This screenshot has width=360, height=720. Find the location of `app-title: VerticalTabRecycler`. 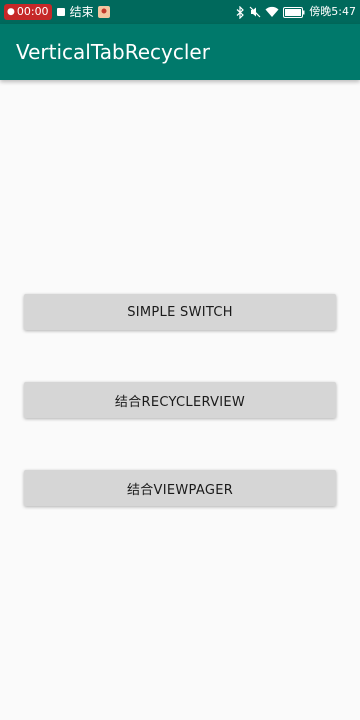

app-title: VerticalTabRecycler is located at coordinates (113, 52).